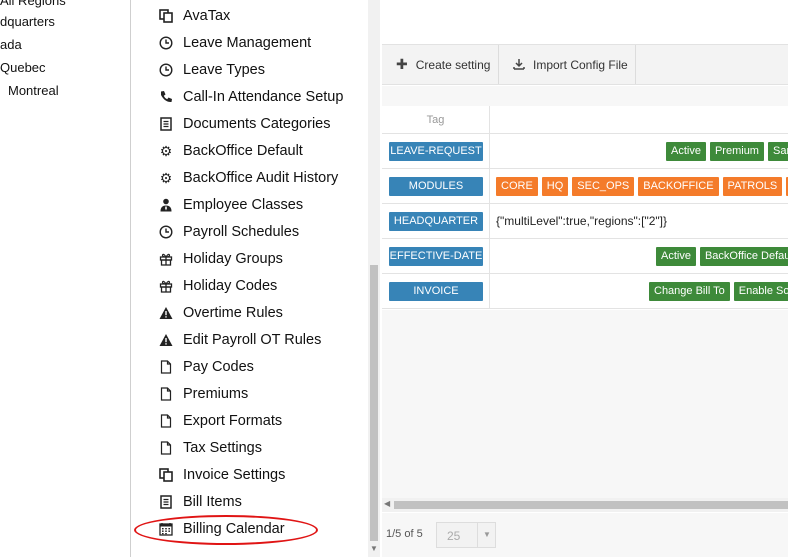  I want to click on menu-item-employee-classes: Employee Classes, so click(230, 205).